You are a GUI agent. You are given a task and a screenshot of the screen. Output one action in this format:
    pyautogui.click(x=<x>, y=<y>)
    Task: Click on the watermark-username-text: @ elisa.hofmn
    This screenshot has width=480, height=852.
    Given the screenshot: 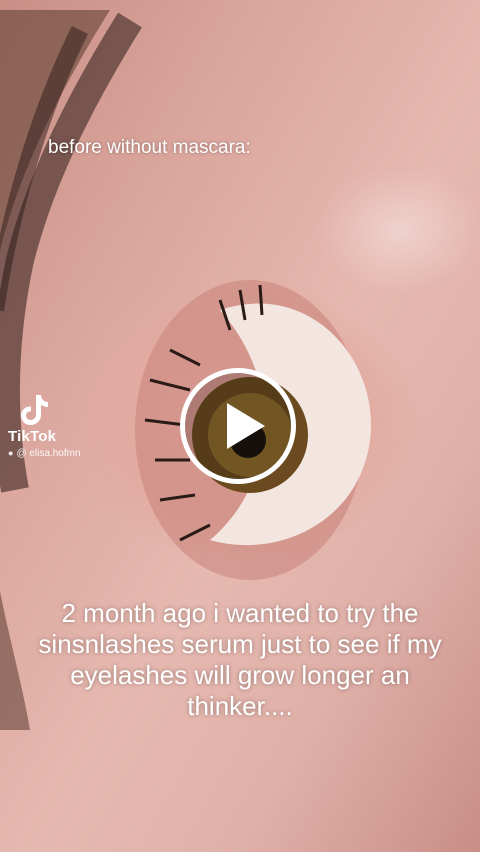 What is the action you would take?
    pyautogui.click(x=48, y=453)
    